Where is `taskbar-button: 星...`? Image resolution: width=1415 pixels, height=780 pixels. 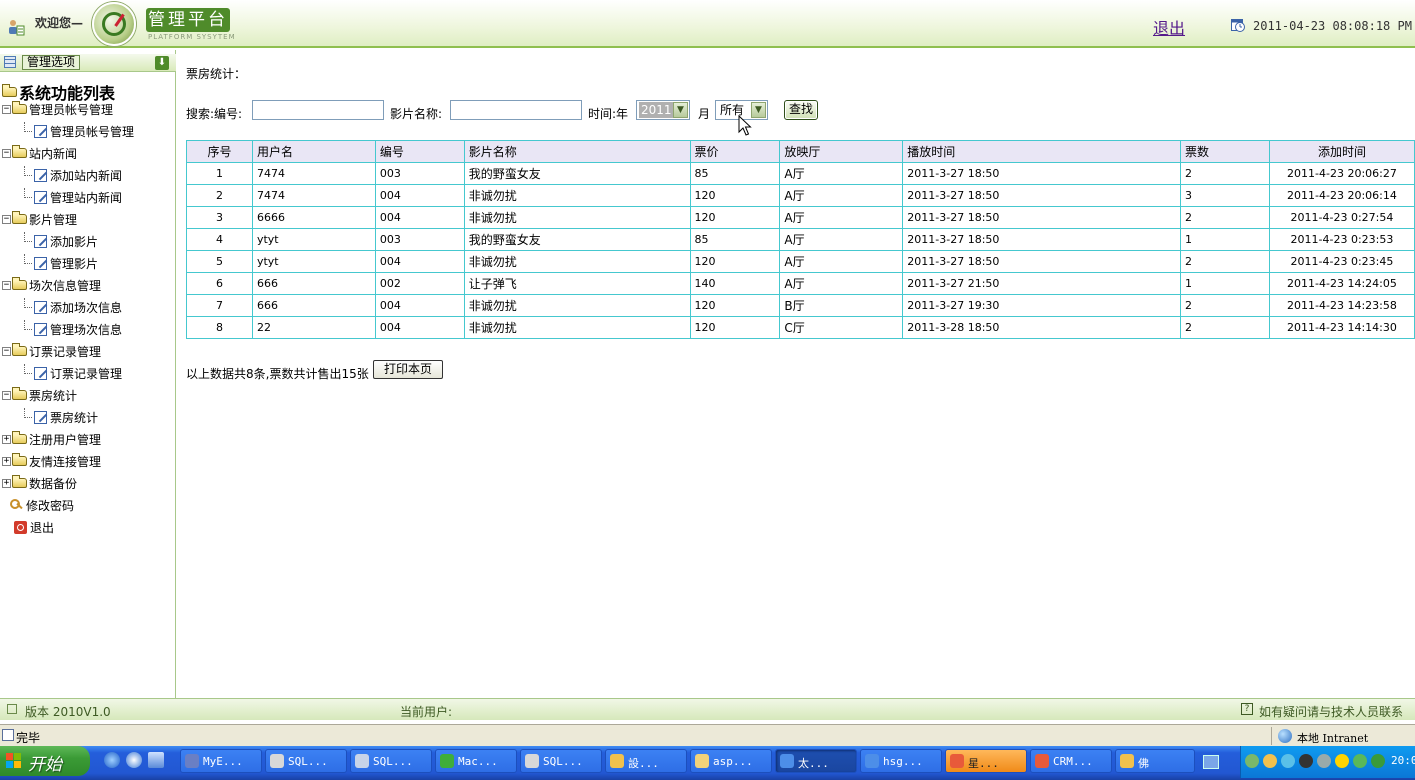
taskbar-button: 星... is located at coordinates (986, 761).